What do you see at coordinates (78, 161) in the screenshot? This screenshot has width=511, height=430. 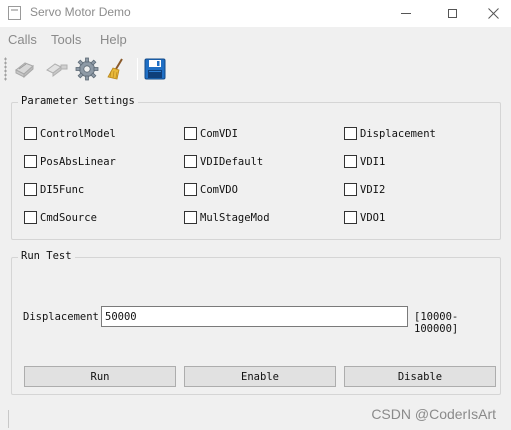 I see `checkbox-label: PosAbsLinear` at bounding box center [78, 161].